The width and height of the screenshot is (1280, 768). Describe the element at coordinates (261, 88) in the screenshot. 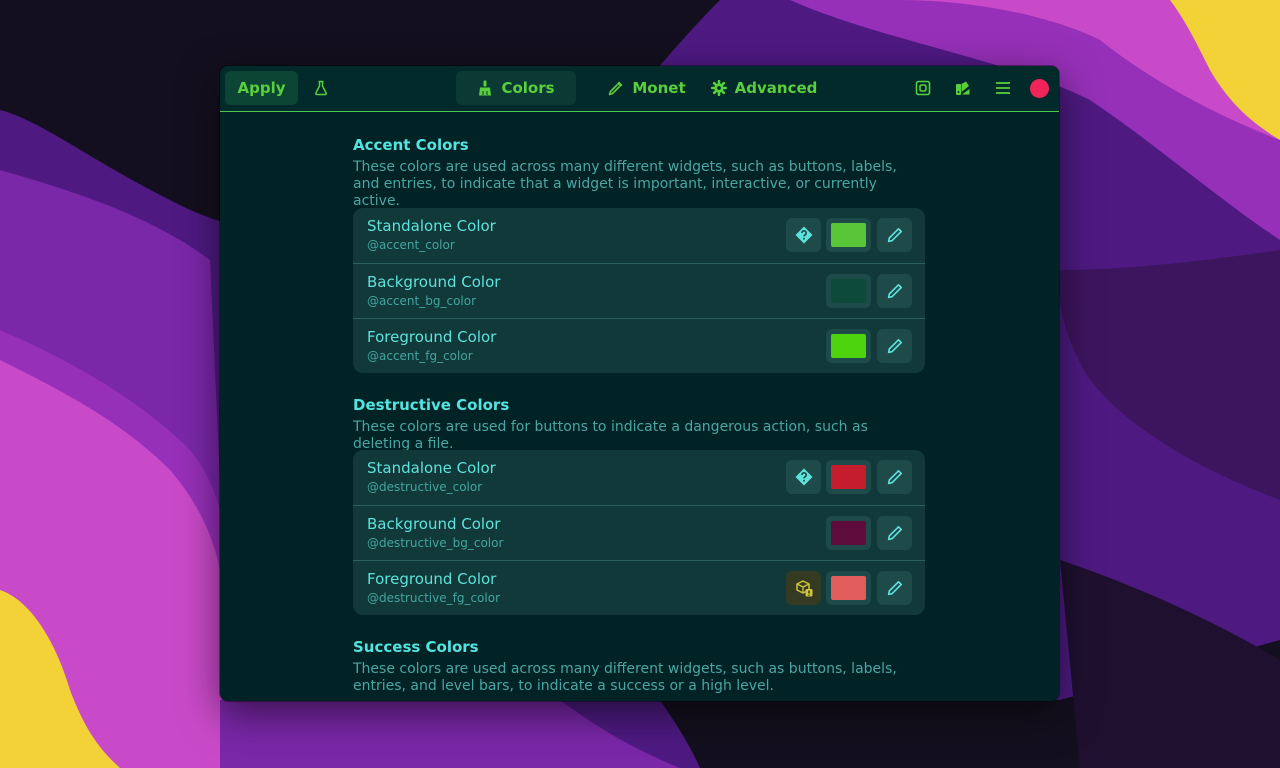

I see `apply-button: Apply` at that location.